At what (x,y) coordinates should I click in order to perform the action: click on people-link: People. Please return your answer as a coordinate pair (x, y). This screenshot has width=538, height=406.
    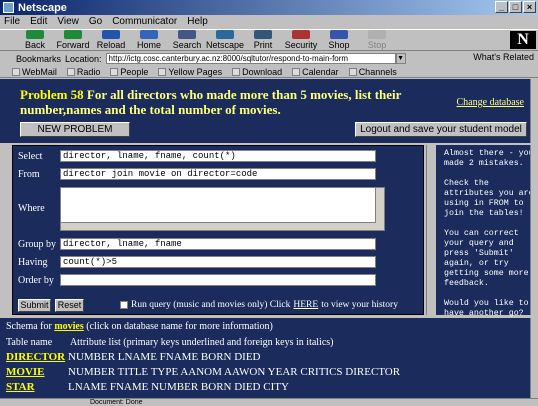
    Looking at the image, I should click on (129, 72).